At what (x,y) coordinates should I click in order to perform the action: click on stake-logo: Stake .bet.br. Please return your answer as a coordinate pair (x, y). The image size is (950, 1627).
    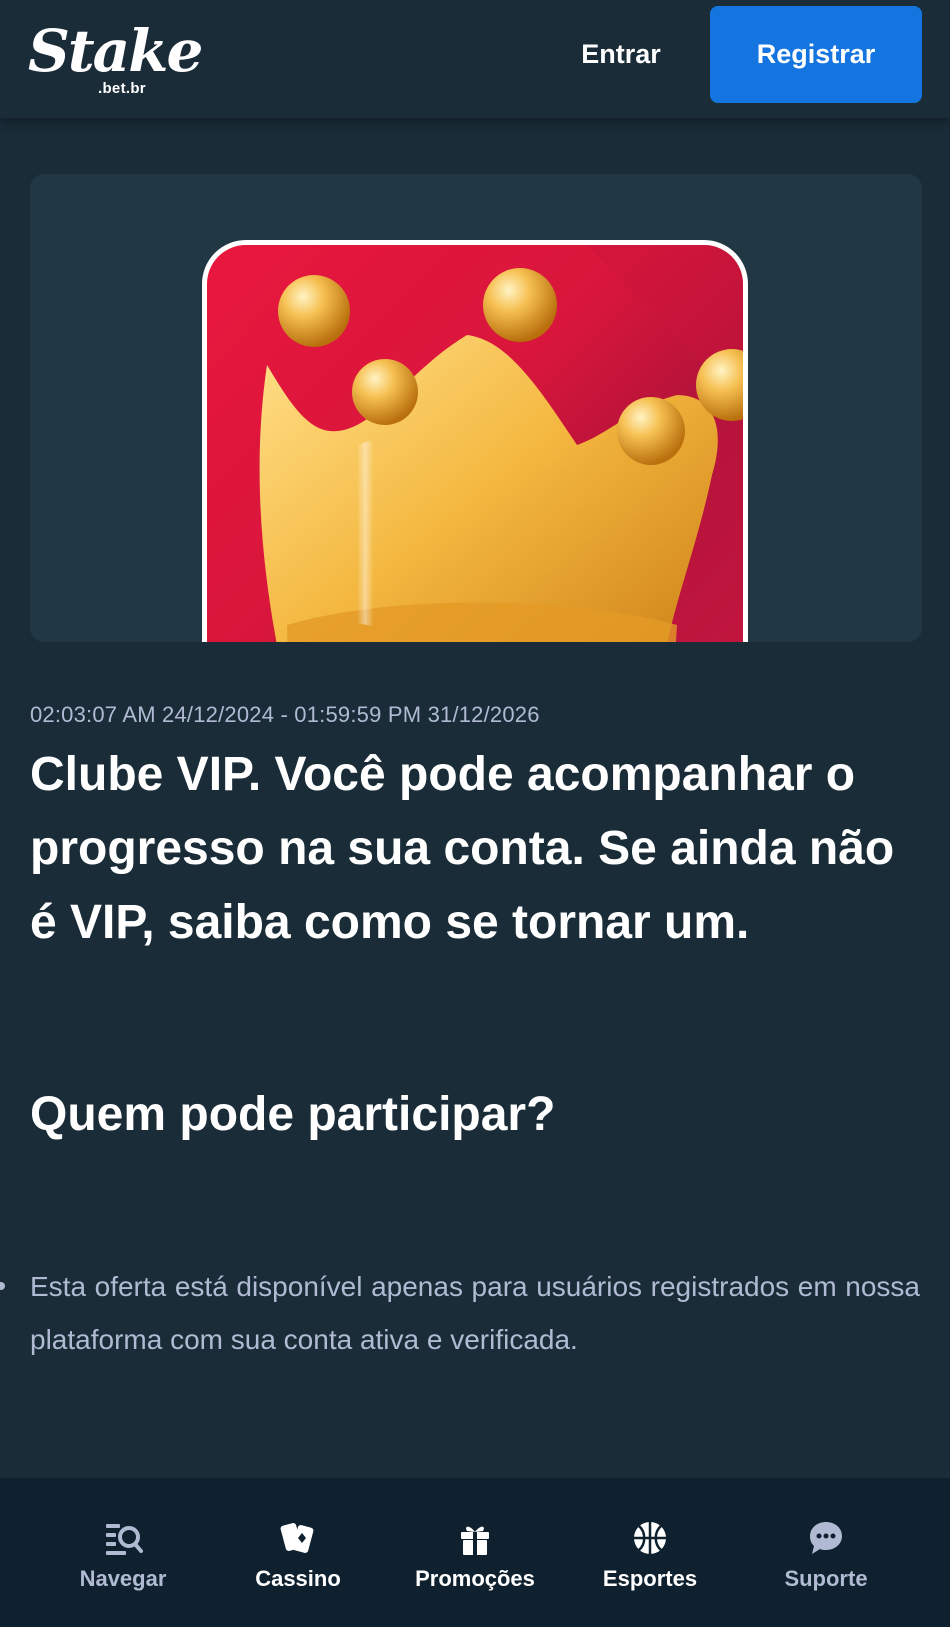
    Looking at the image, I should click on (115, 55).